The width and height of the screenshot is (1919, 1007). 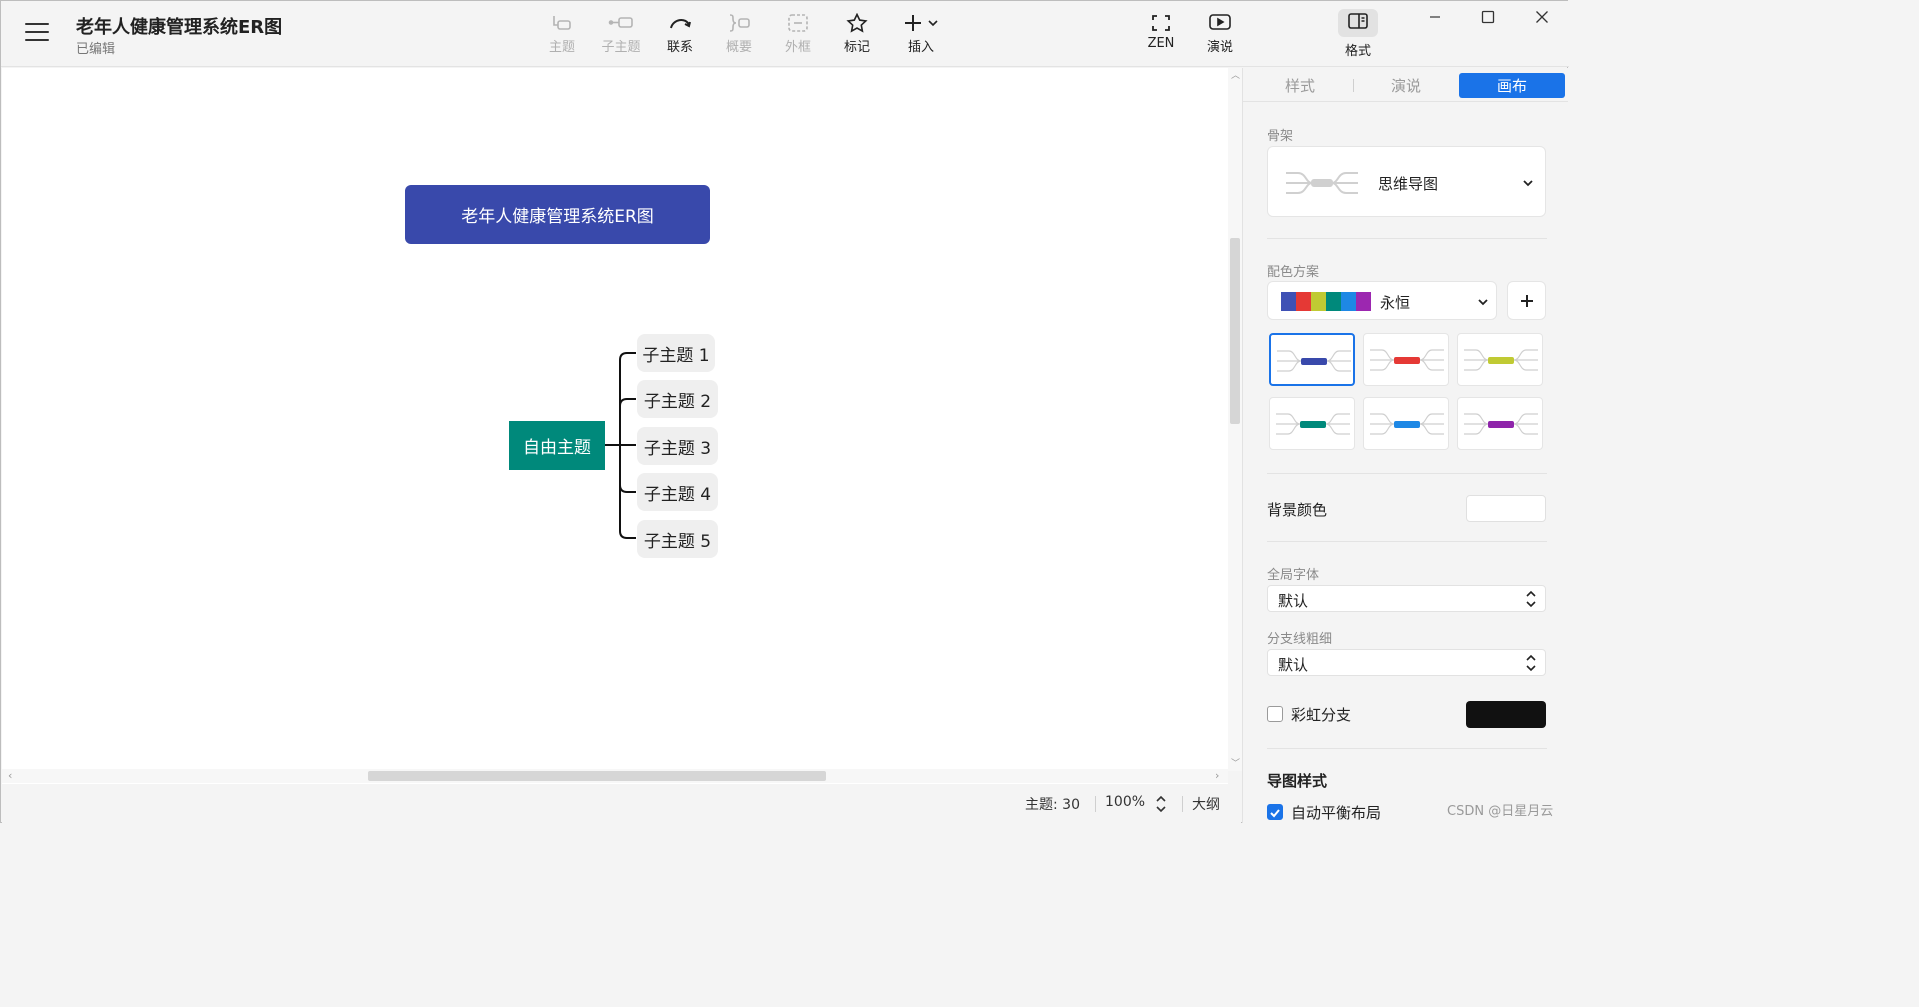 What do you see at coordinates (857, 36) in the screenshot?
I see `marker-button: 标记` at bounding box center [857, 36].